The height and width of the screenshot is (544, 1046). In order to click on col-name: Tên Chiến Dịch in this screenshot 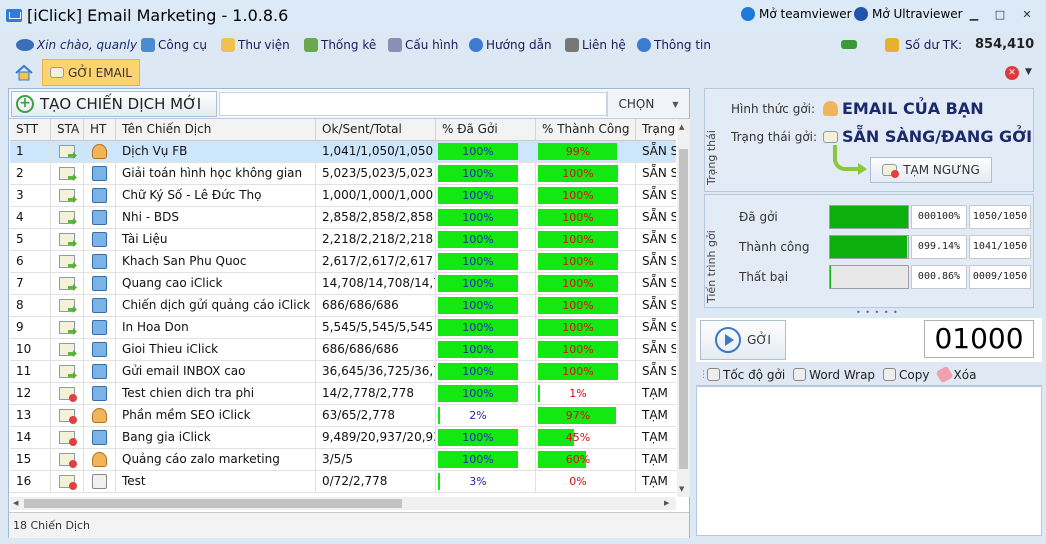, I will do `click(216, 130)`.